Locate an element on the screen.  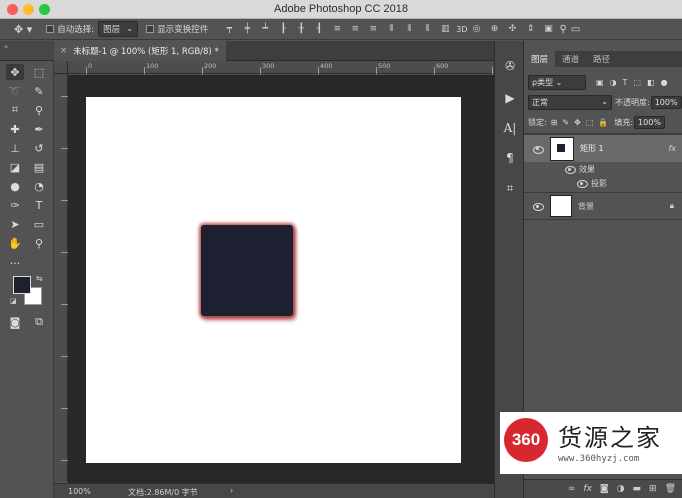
auto-select-dropdown: 图层 ⌄ is located at coordinates (118, 29).